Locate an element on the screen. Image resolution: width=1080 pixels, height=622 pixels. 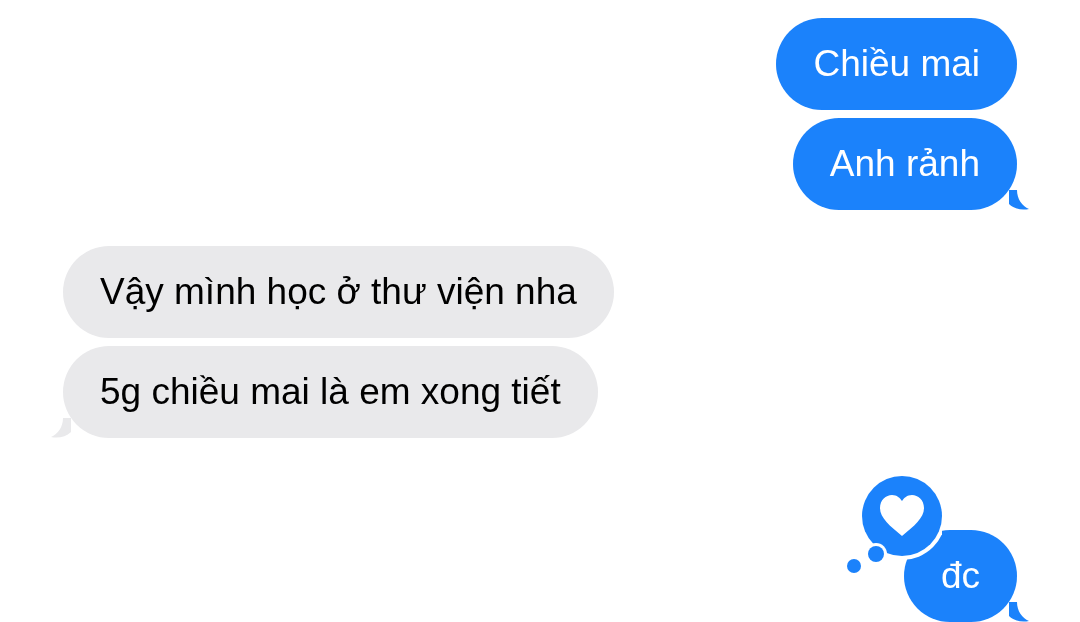
sent-message-bubble: Chiều mai is located at coordinates (896, 64).